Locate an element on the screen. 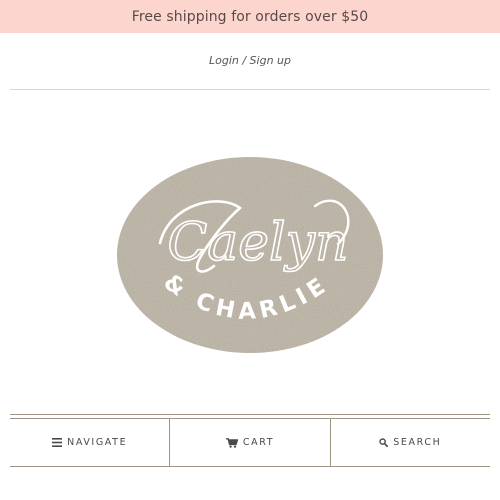  login-signup-link: Login / Sign up is located at coordinates (250, 60).